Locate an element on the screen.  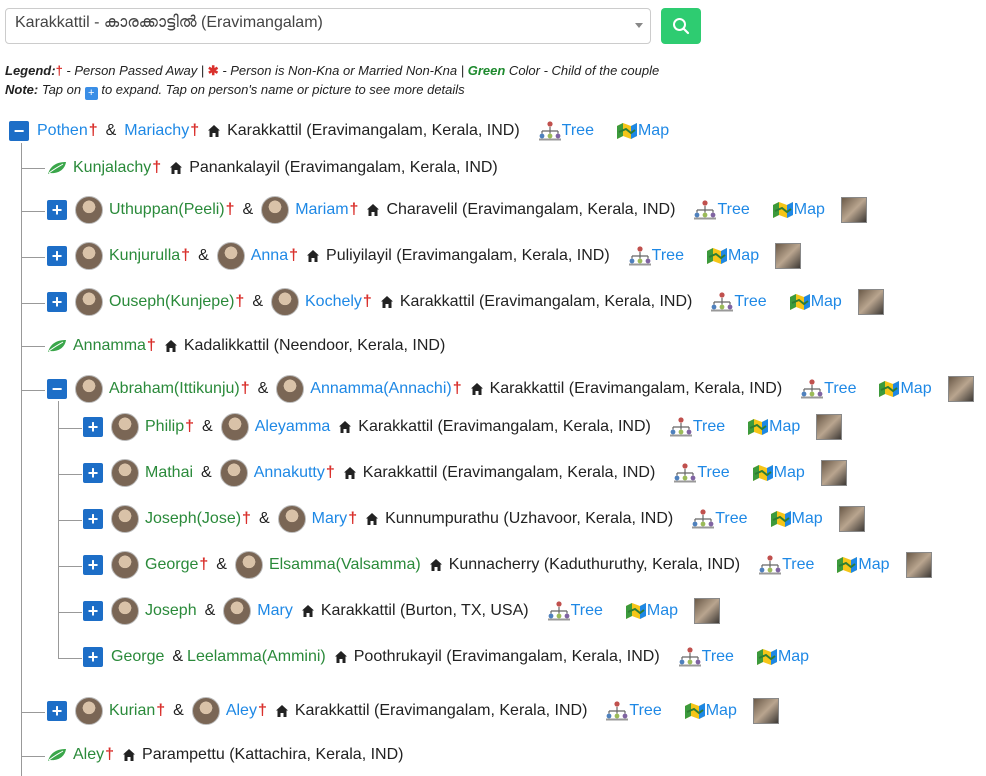
person-name: Abraham(Ittikunju) is located at coordinates (174, 389).